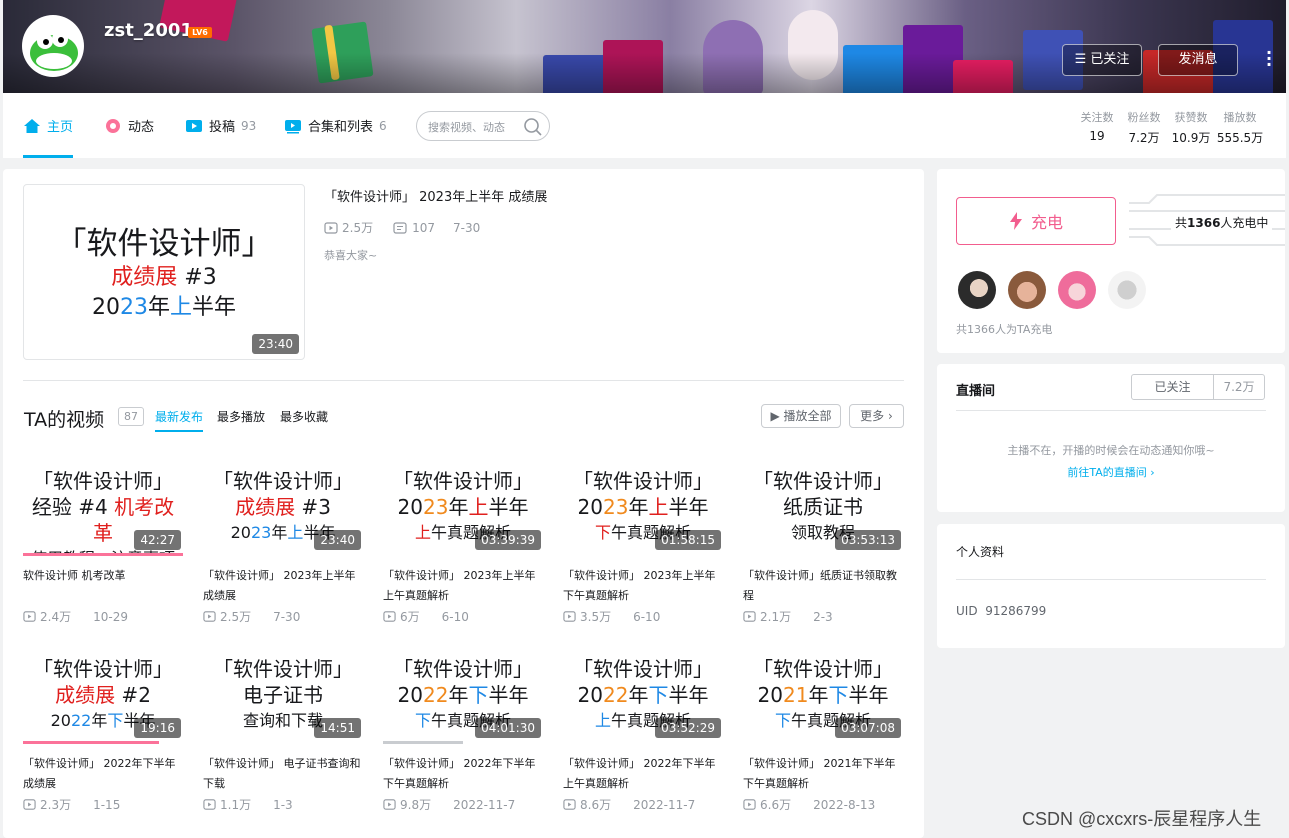 This screenshot has width=1289, height=838. I want to click on video-duration: 03:39:39, so click(508, 540).